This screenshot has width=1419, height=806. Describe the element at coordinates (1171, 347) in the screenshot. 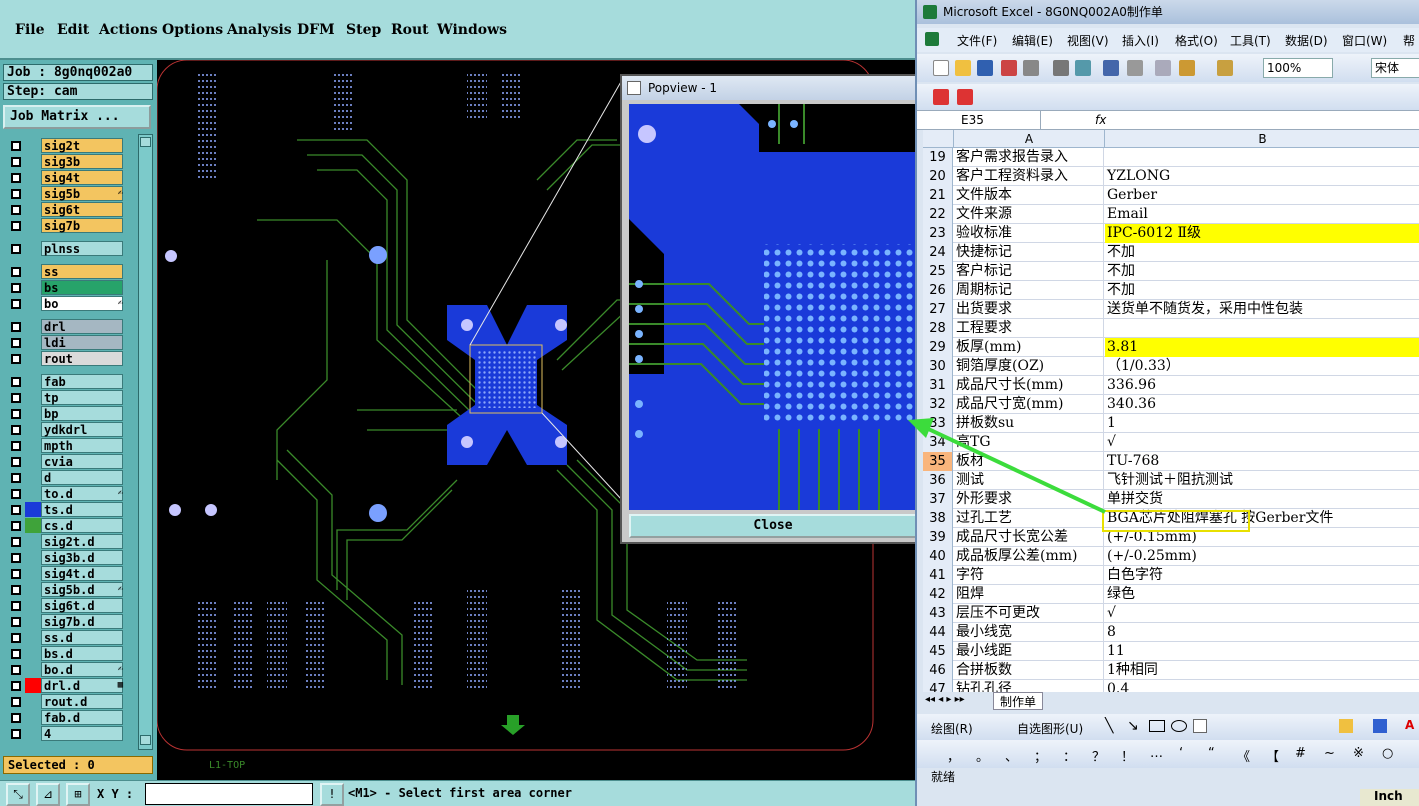

I see `sheet-row: 29 板厚(mm) 3.81` at that location.